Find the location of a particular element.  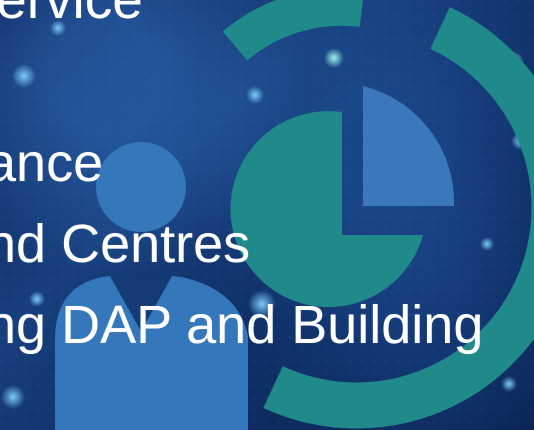

slide-text-line-1: ivil Service is located at coordinates (71, 13).